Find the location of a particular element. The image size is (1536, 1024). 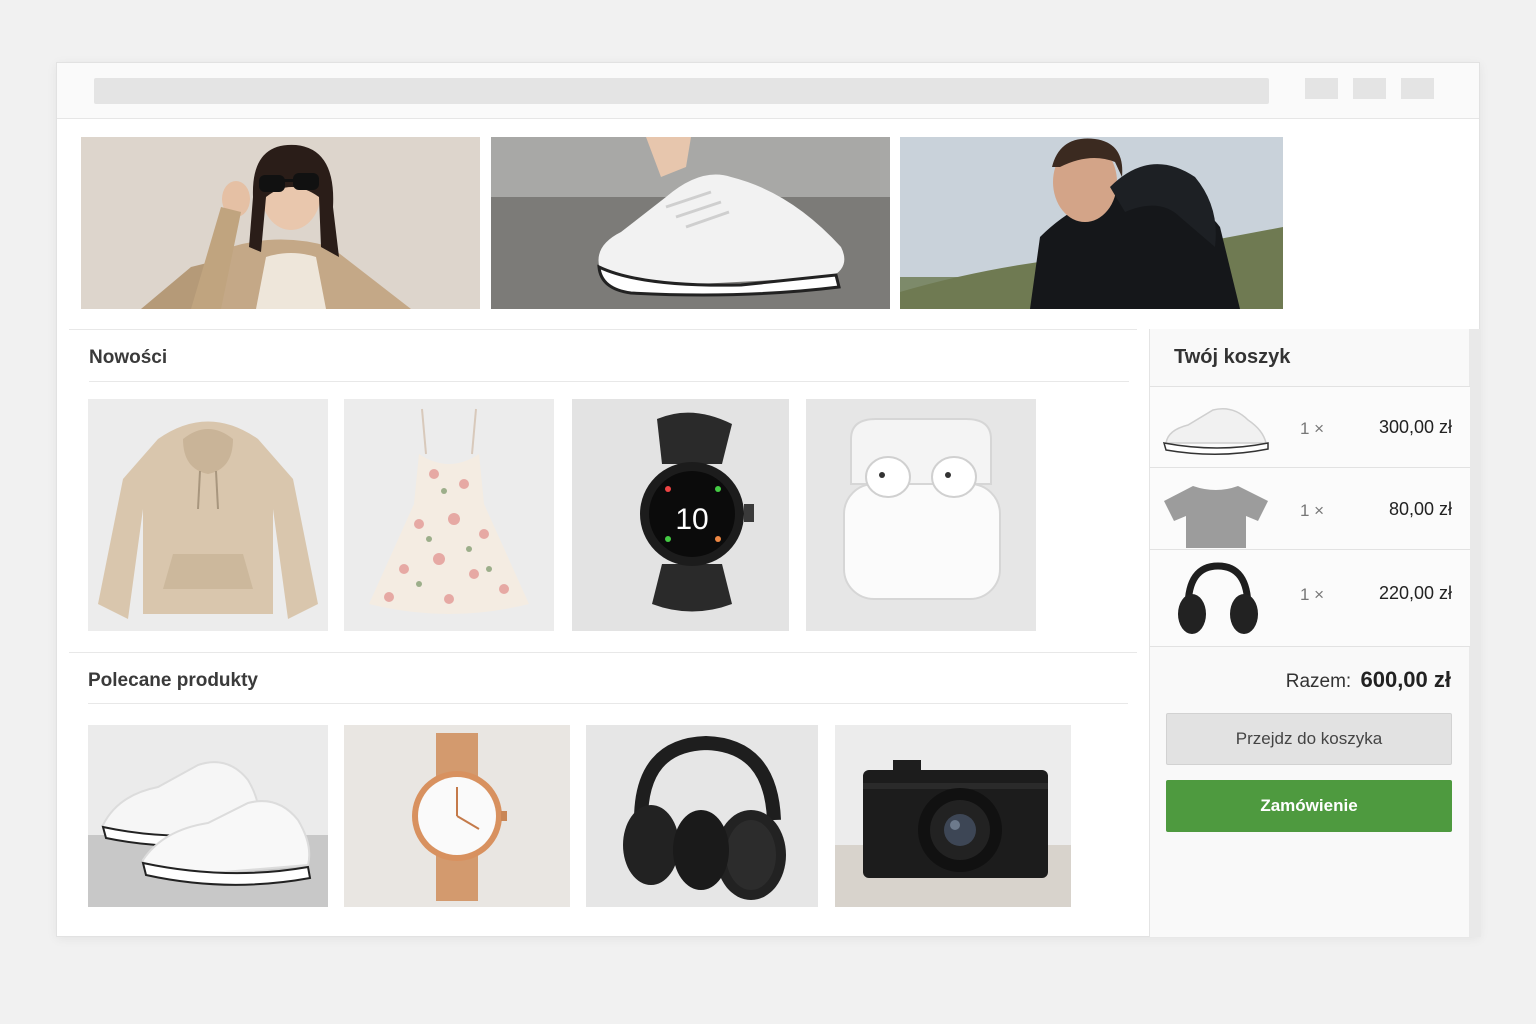

cart-total-value: 600,00 zł is located at coordinates (1405, 679).